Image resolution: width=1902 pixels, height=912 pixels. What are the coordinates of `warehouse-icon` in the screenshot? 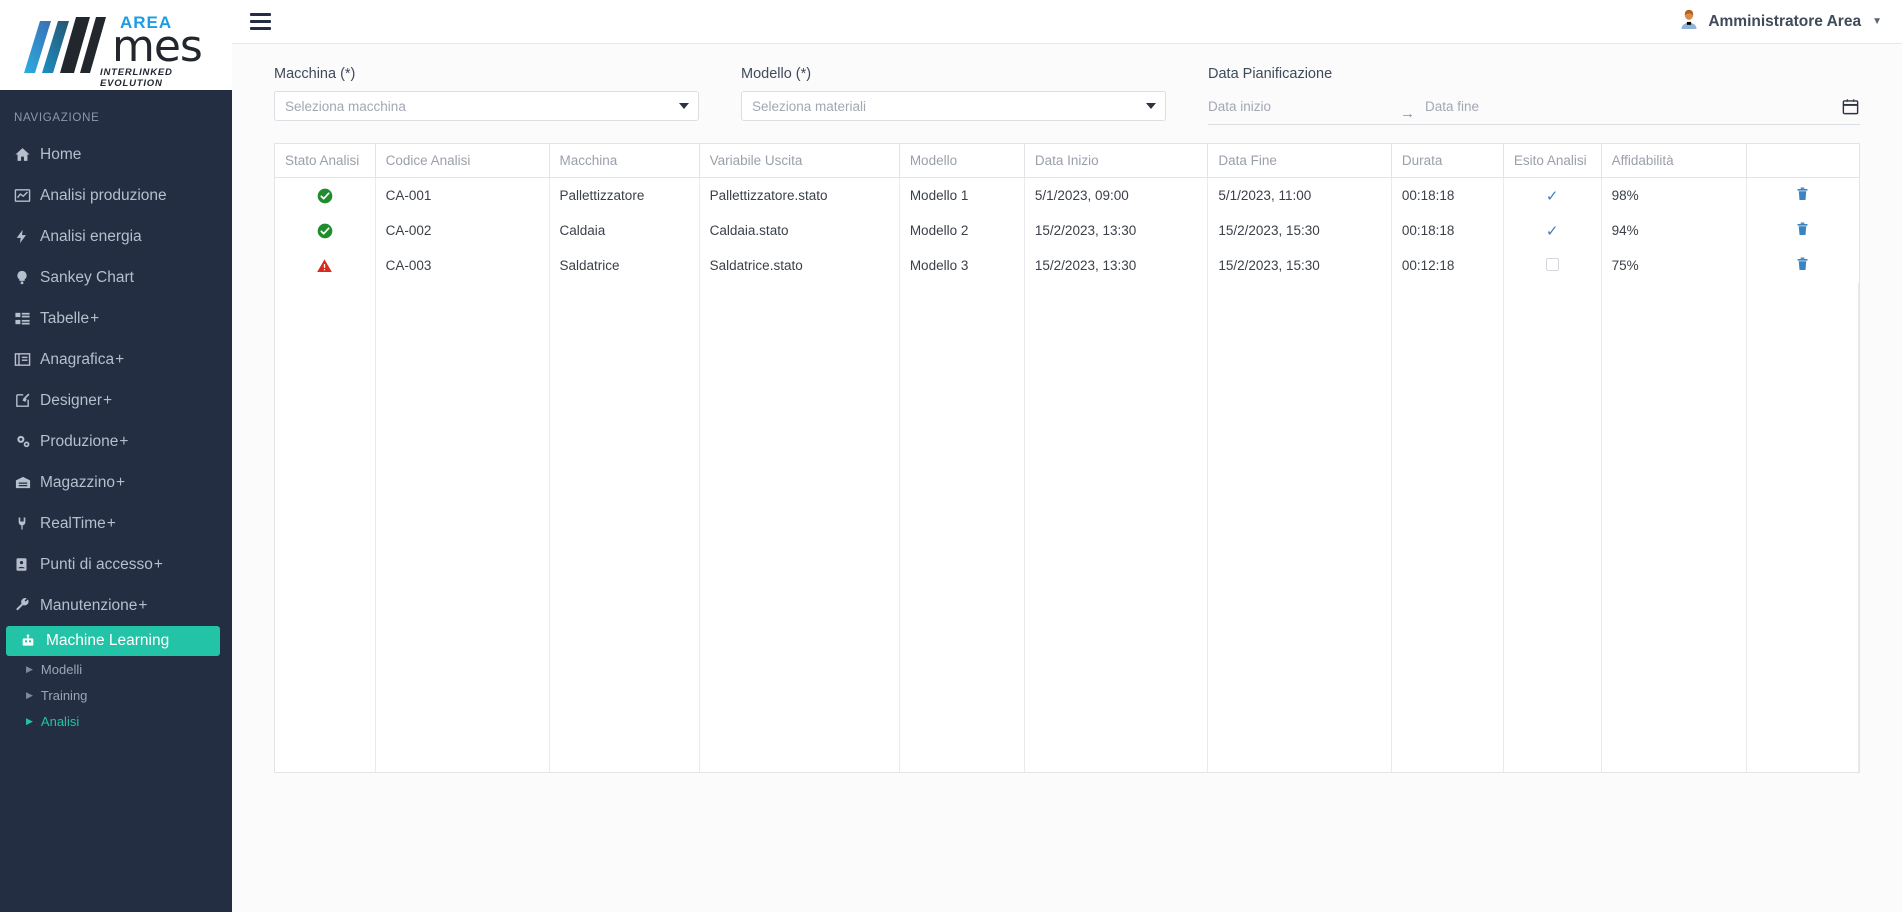 It's located at (27, 482).